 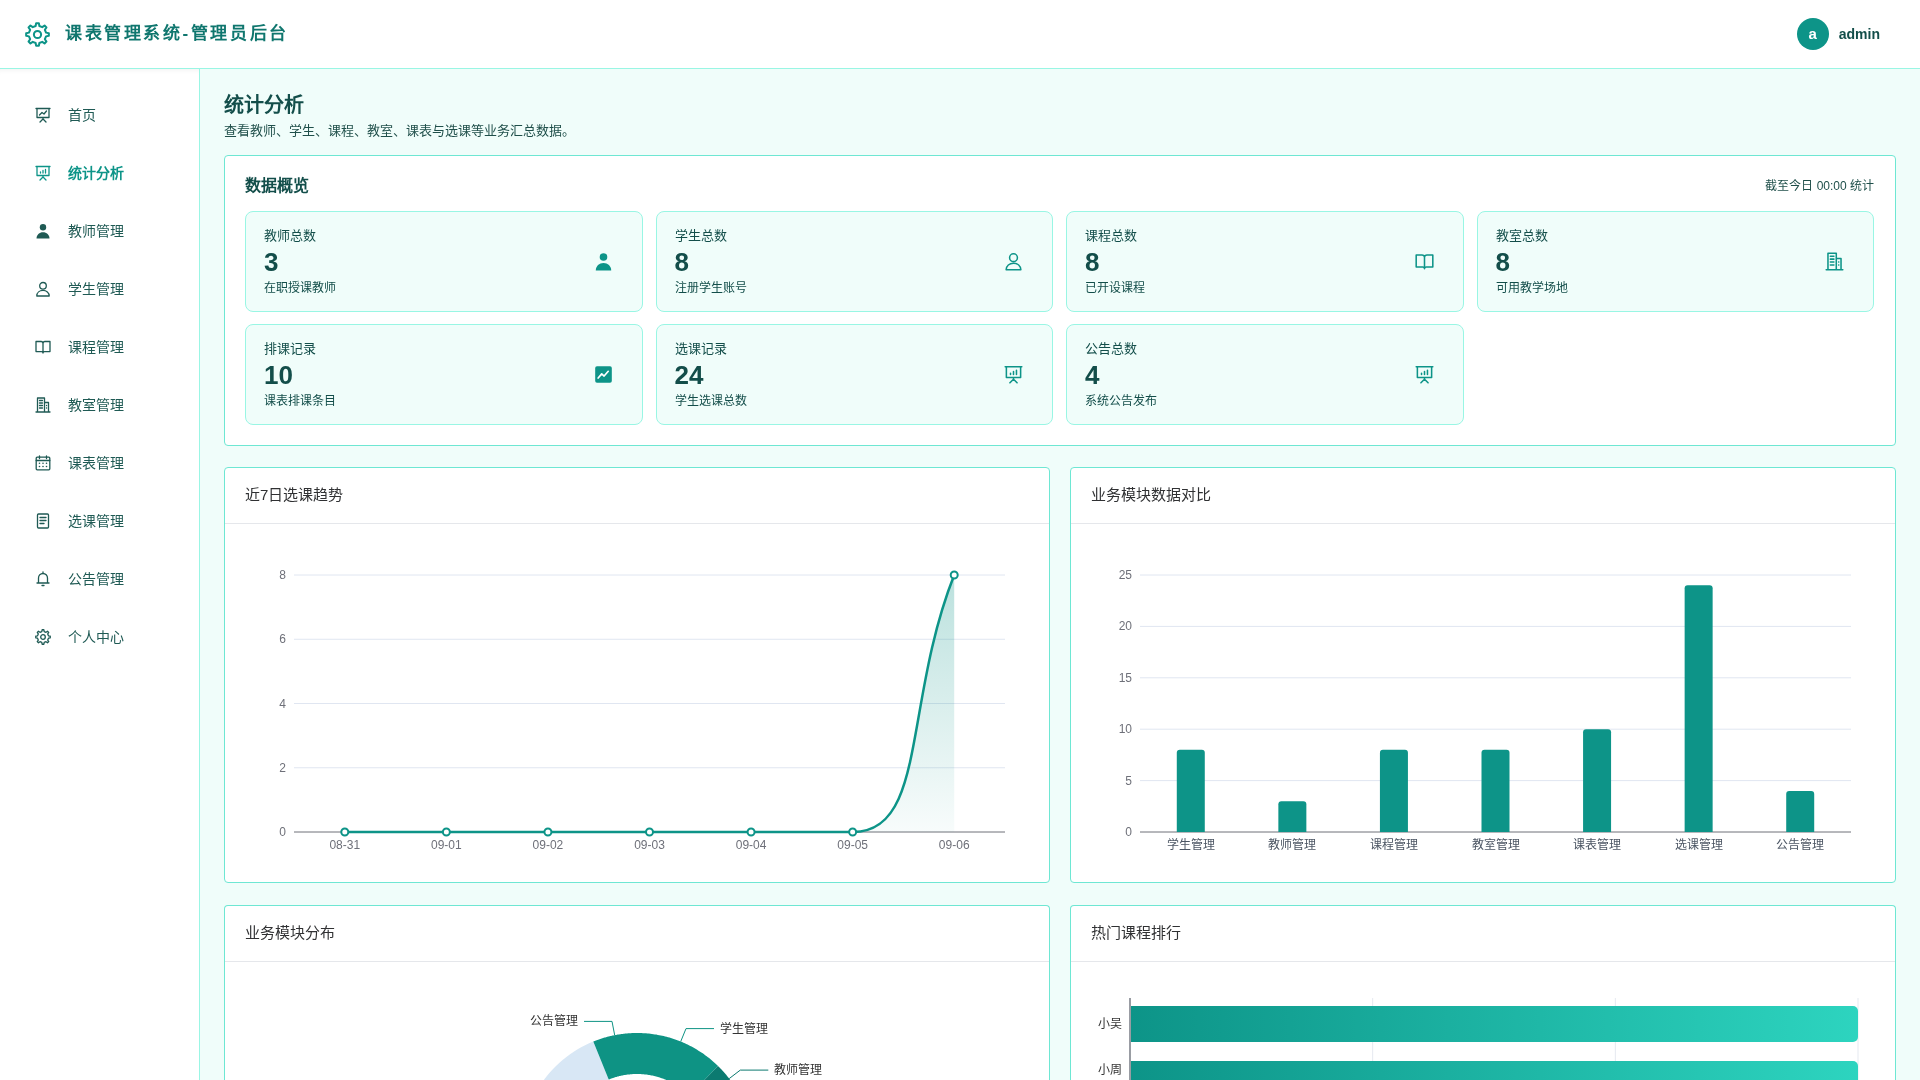 I want to click on axis-label: 09-06, so click(x=954, y=845).